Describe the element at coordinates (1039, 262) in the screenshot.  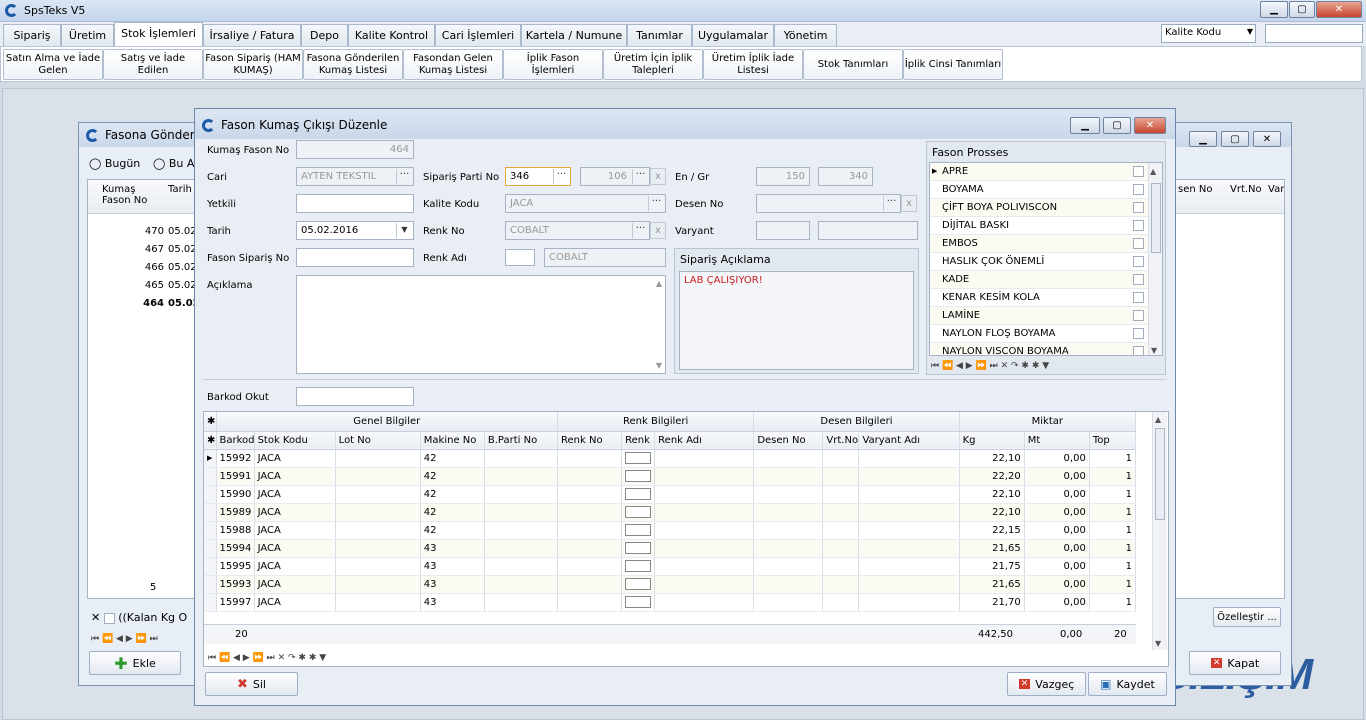
I see `prosses-item: HASLIK ÇOK ÖNEMLİ` at that location.